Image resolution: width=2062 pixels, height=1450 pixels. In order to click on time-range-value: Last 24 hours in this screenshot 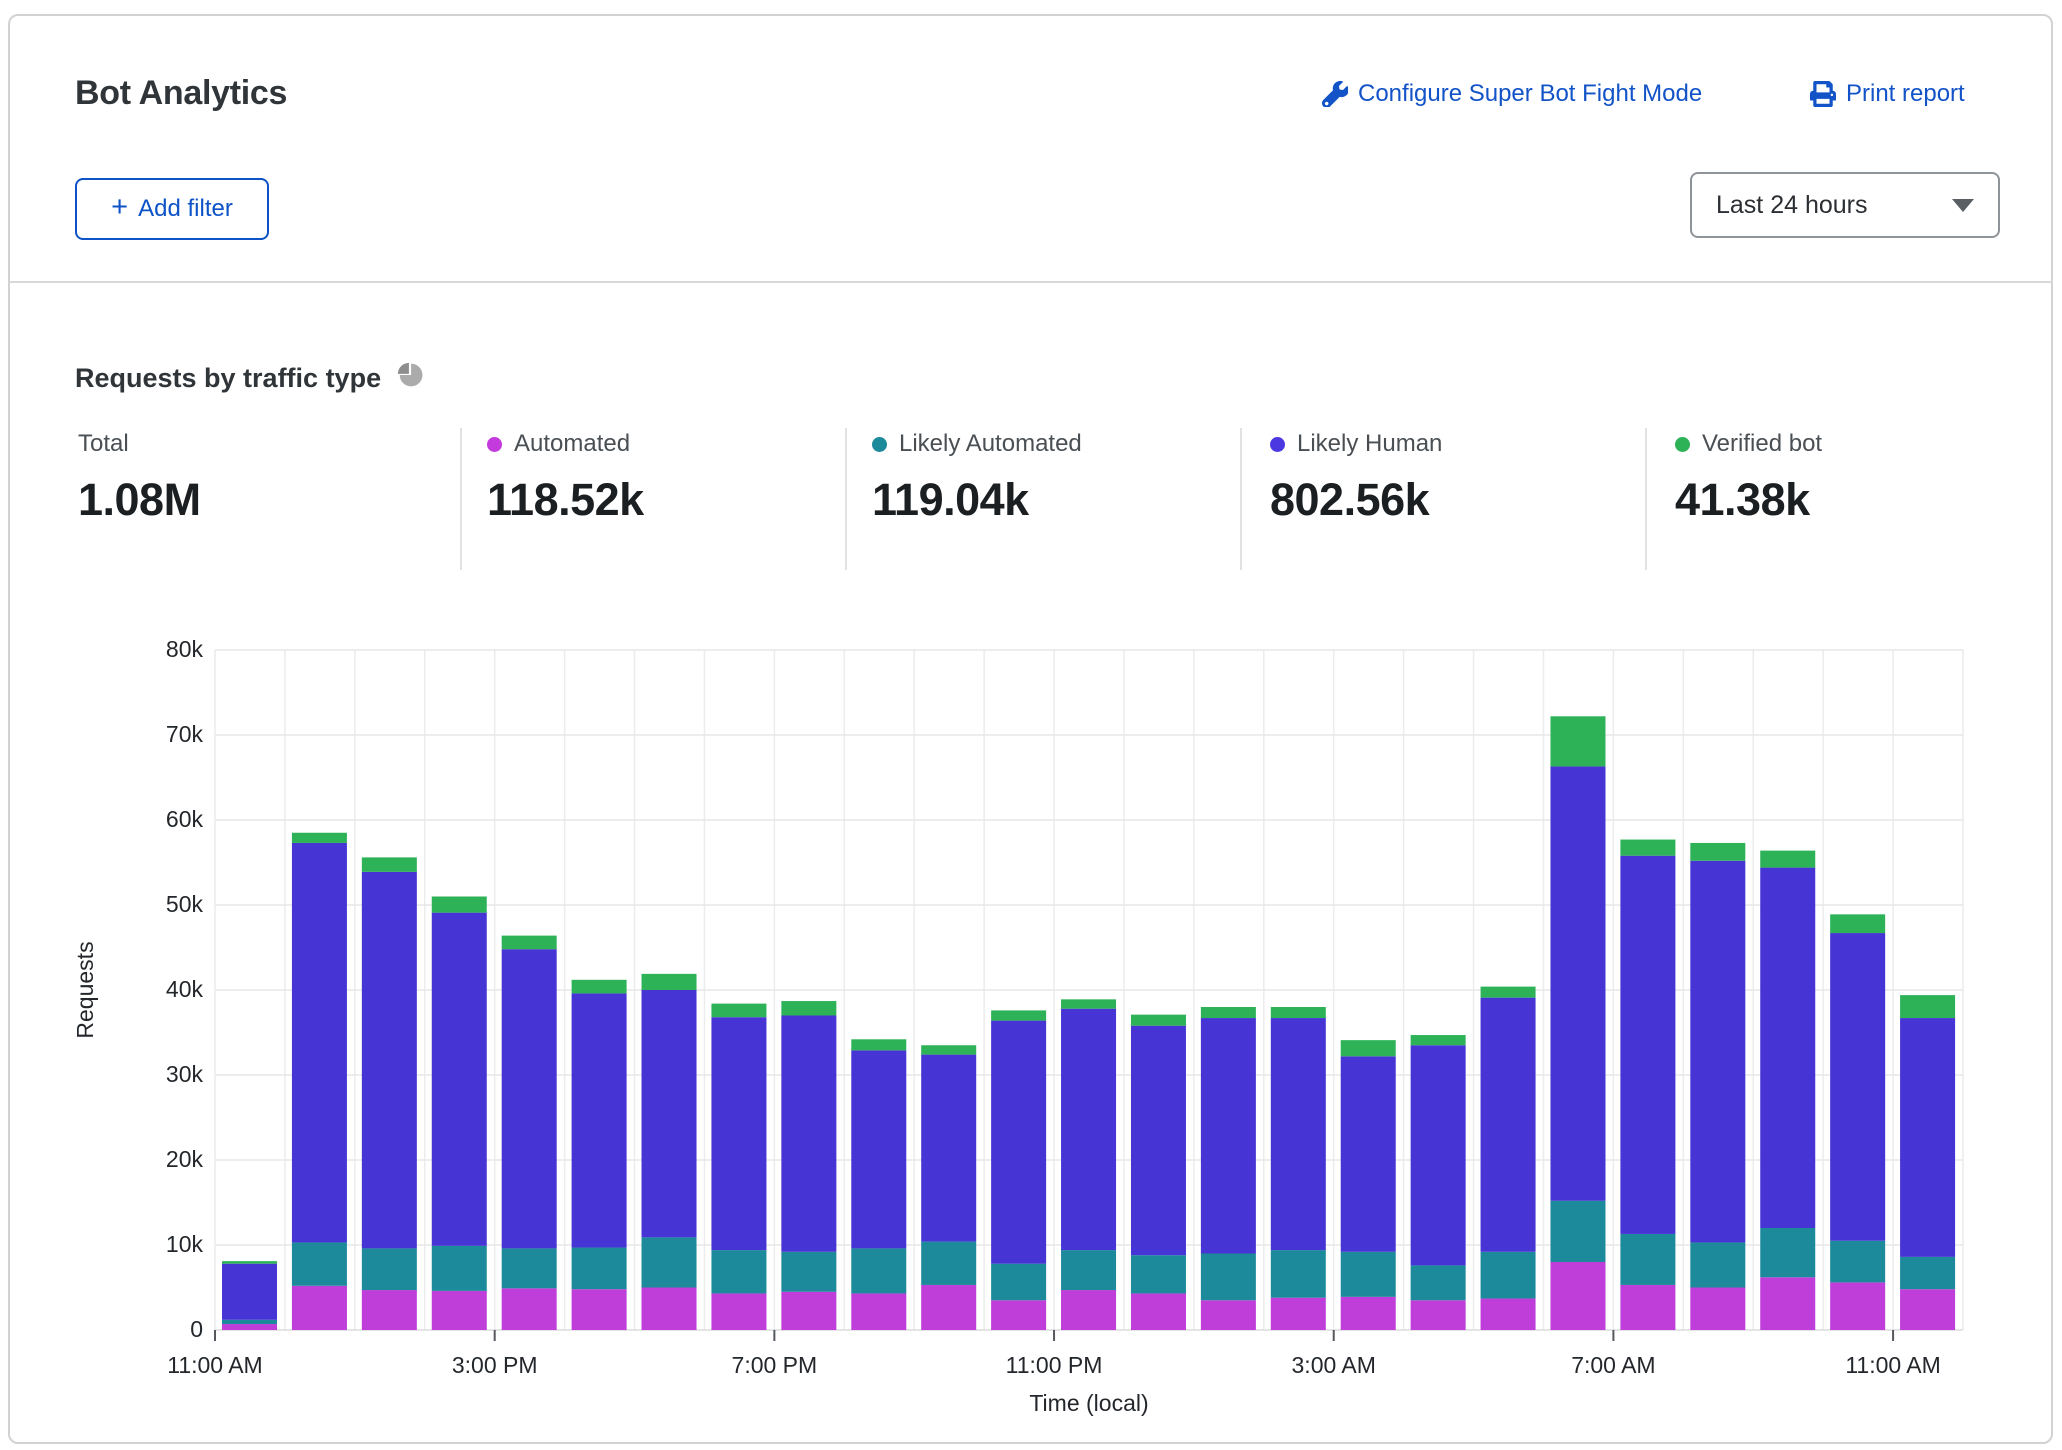, I will do `click(1792, 204)`.